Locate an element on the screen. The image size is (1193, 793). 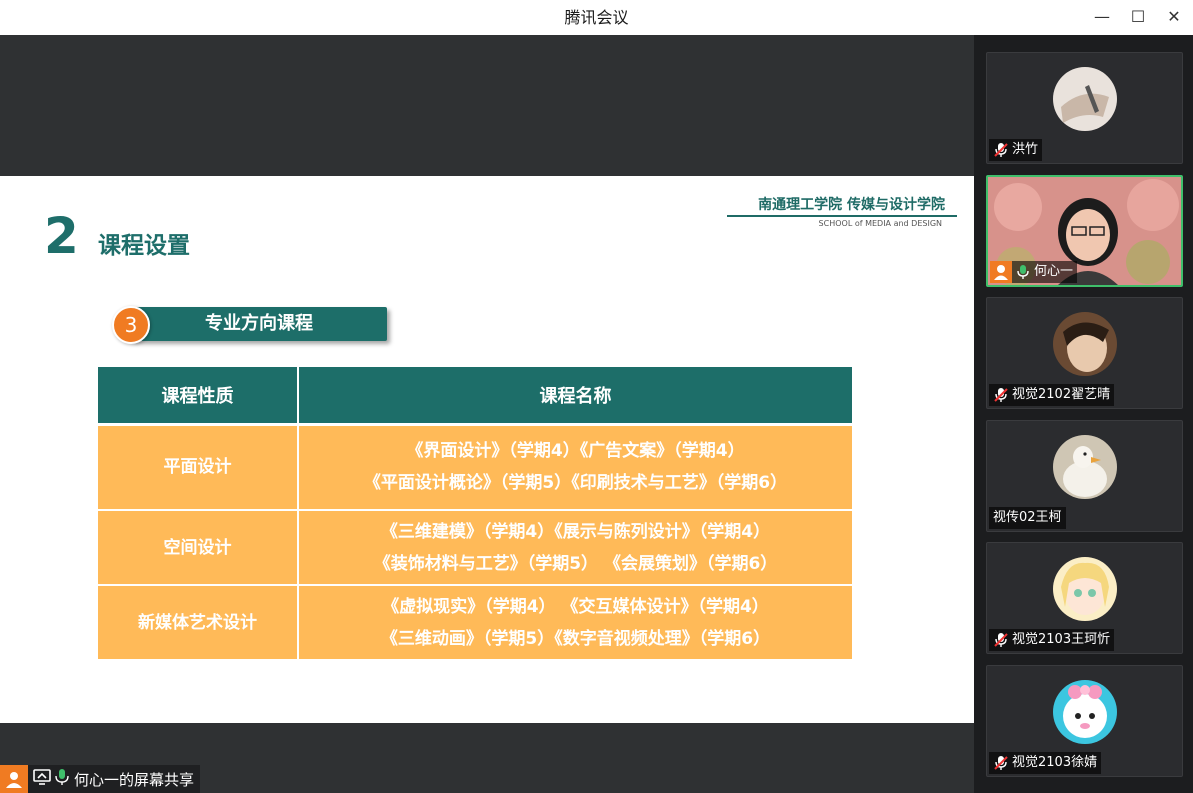
school-name-en: SCHOOL of MEDIA and DESIGN is located at coordinates (880, 223).